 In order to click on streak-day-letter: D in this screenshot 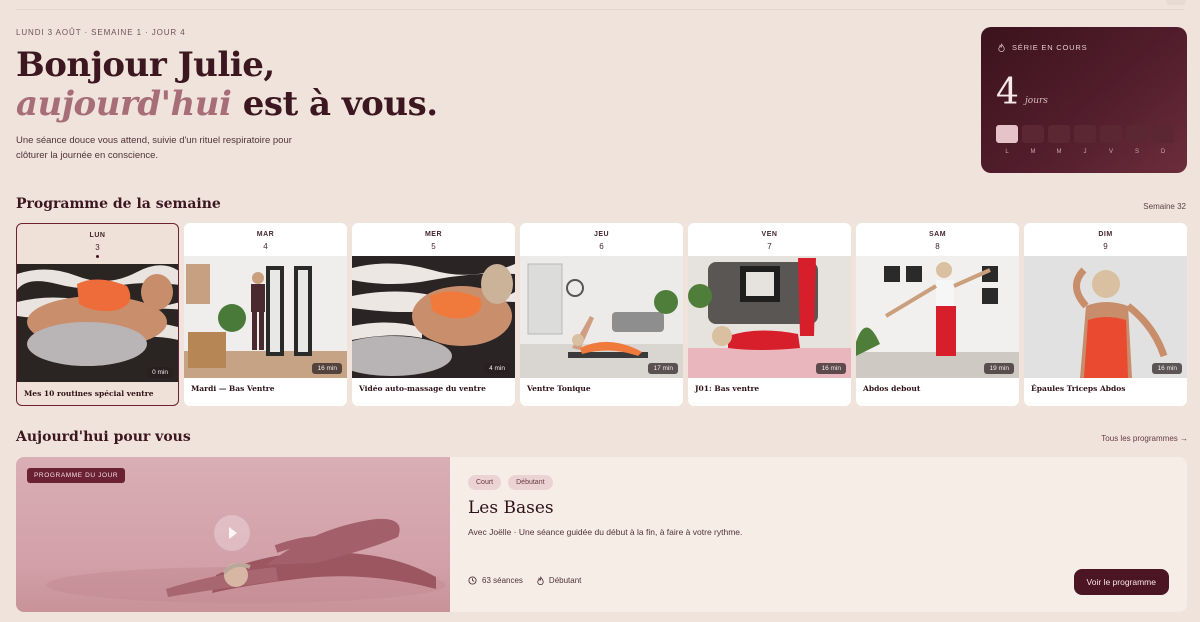, I will do `click(1163, 152)`.